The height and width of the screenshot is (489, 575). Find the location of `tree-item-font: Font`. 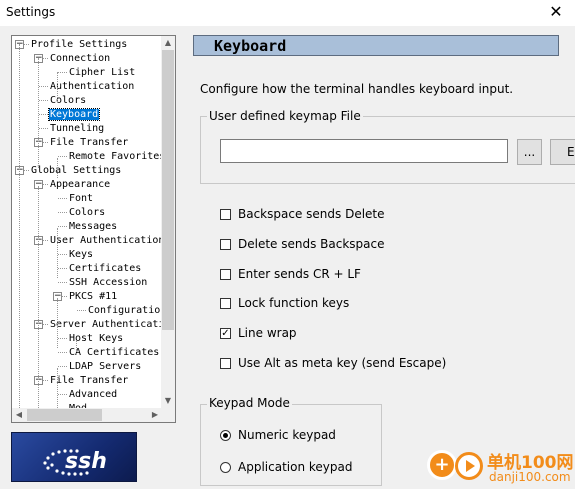

tree-item-font: Font is located at coordinates (81, 198).